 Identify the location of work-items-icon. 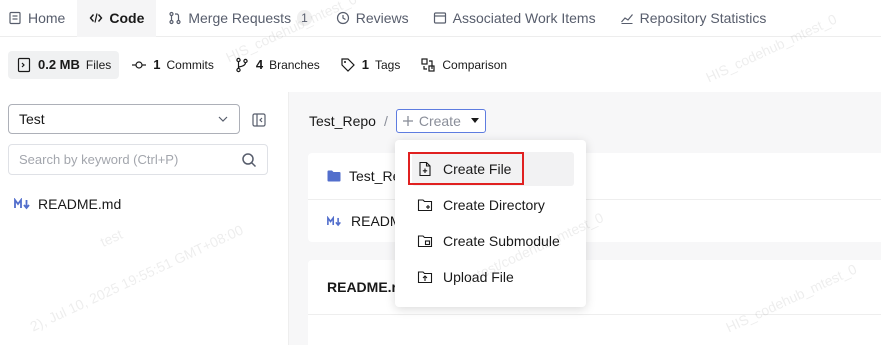
(440, 18).